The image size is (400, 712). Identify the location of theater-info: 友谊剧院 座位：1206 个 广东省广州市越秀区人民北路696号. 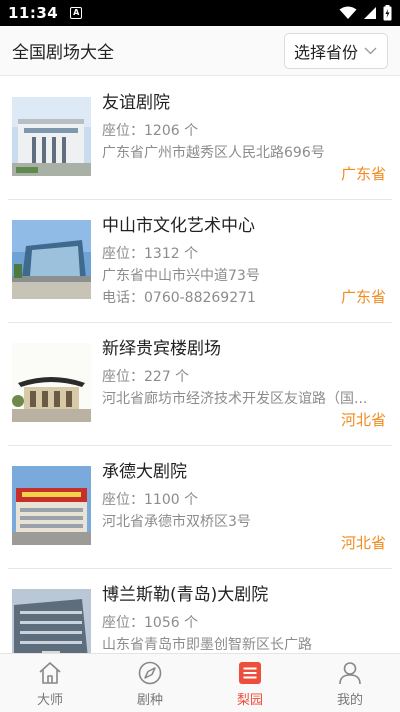
(245, 127).